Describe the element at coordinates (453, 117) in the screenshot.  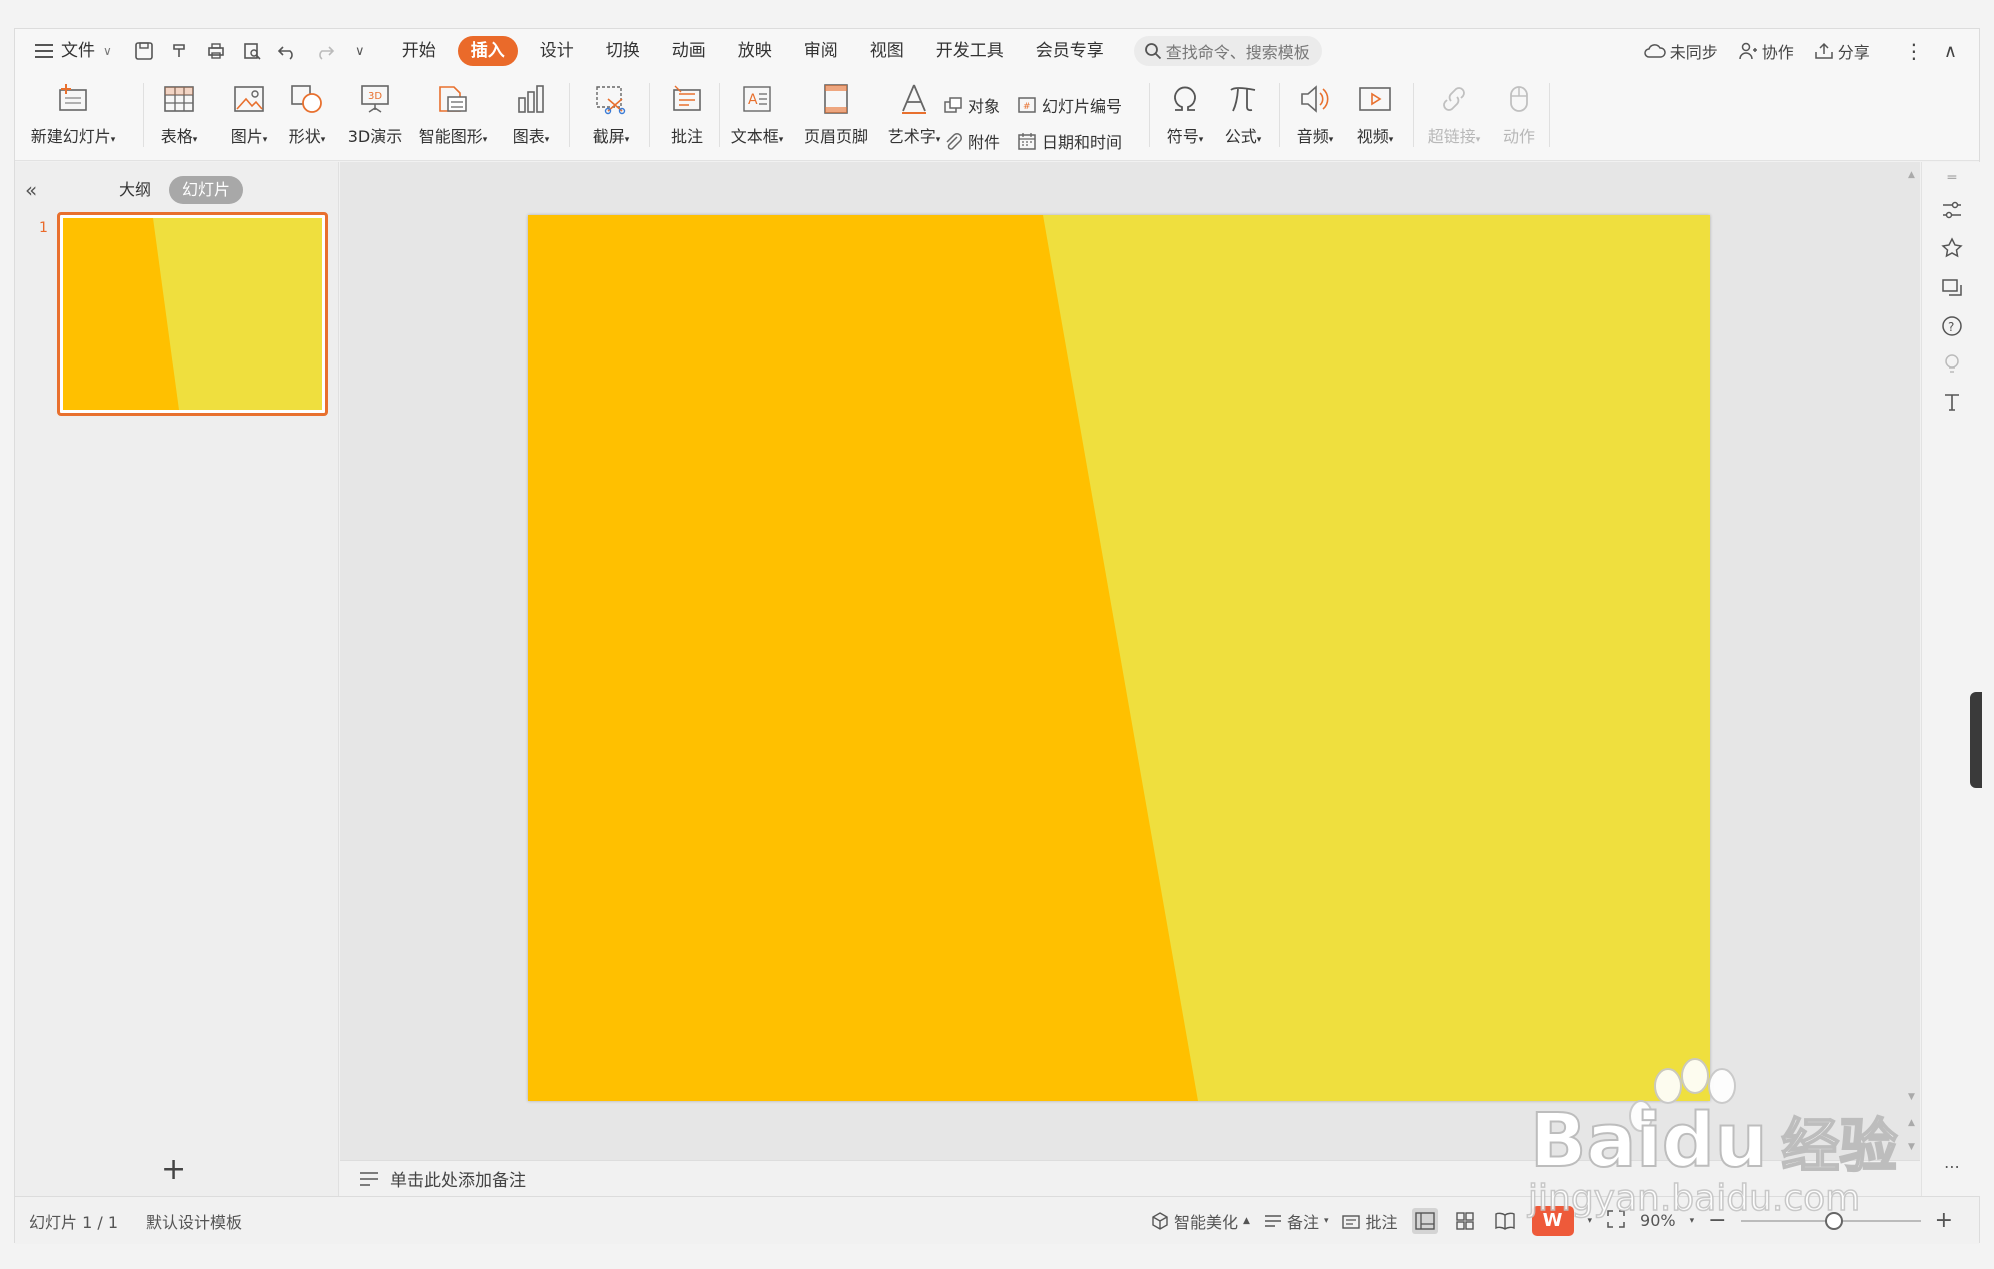
I see `smartart-button: 智能图形▾` at that location.